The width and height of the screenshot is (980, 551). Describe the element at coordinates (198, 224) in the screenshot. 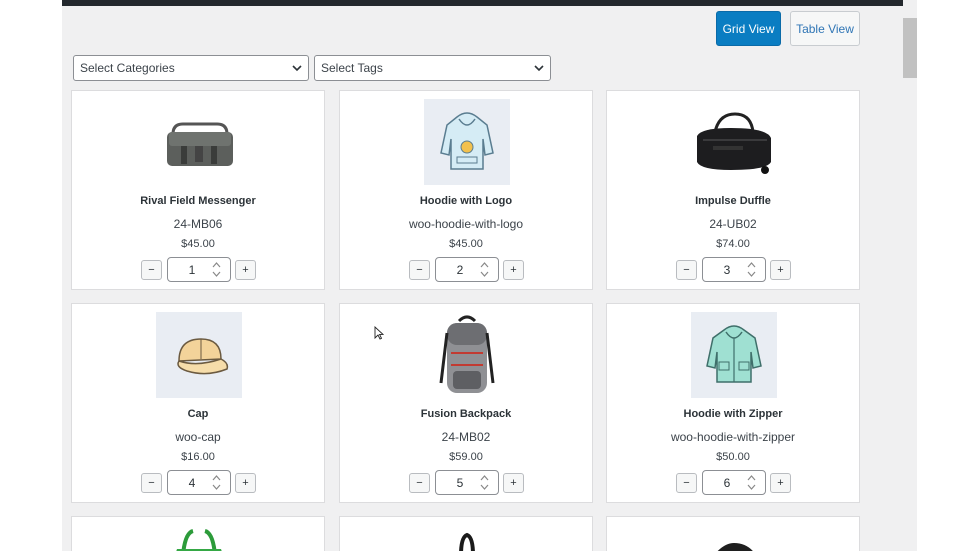

I see `product-sku: 24-MB06` at that location.